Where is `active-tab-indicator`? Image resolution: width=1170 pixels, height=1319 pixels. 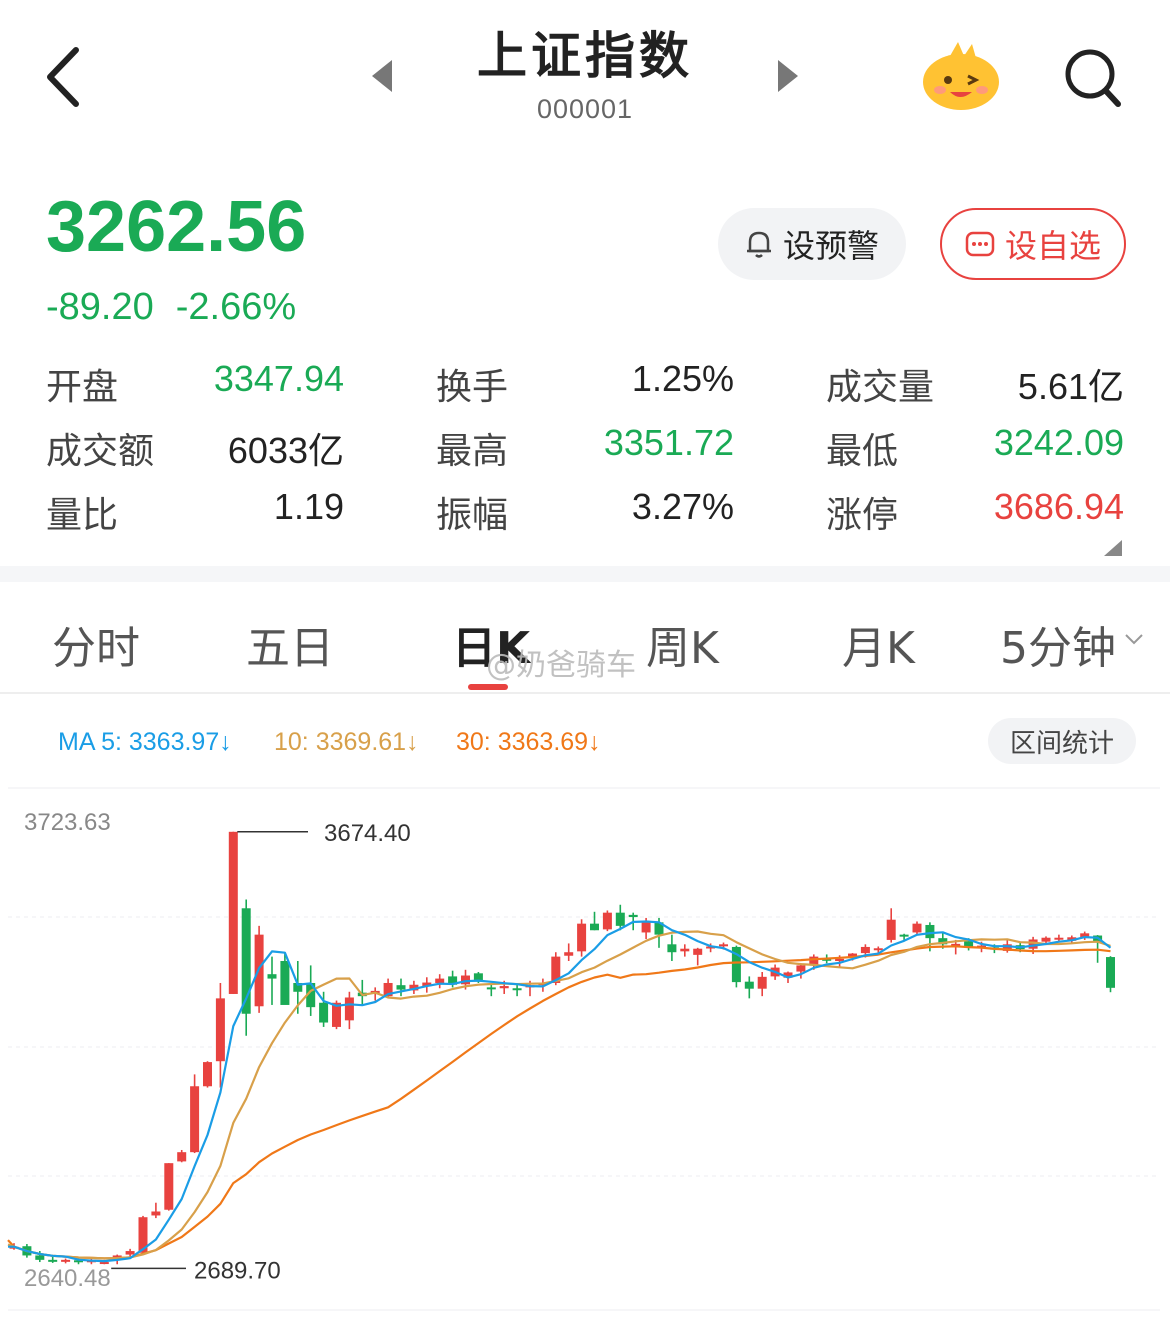 active-tab-indicator is located at coordinates (488, 687).